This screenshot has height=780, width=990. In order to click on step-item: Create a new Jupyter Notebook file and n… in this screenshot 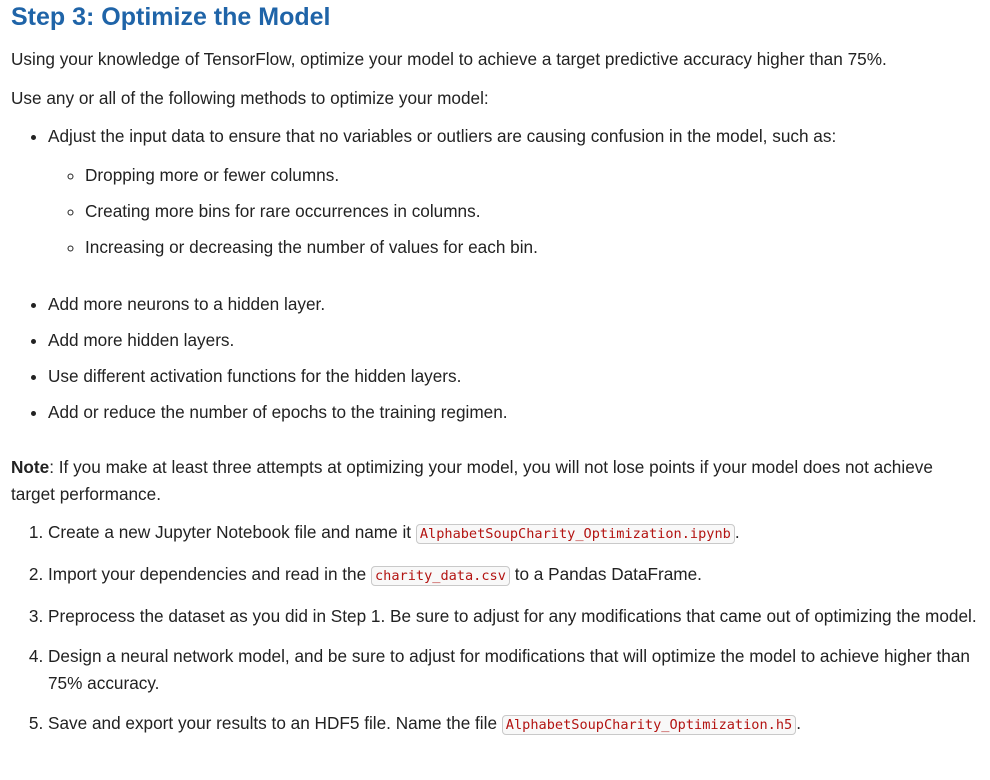, I will do `click(513, 533)`.